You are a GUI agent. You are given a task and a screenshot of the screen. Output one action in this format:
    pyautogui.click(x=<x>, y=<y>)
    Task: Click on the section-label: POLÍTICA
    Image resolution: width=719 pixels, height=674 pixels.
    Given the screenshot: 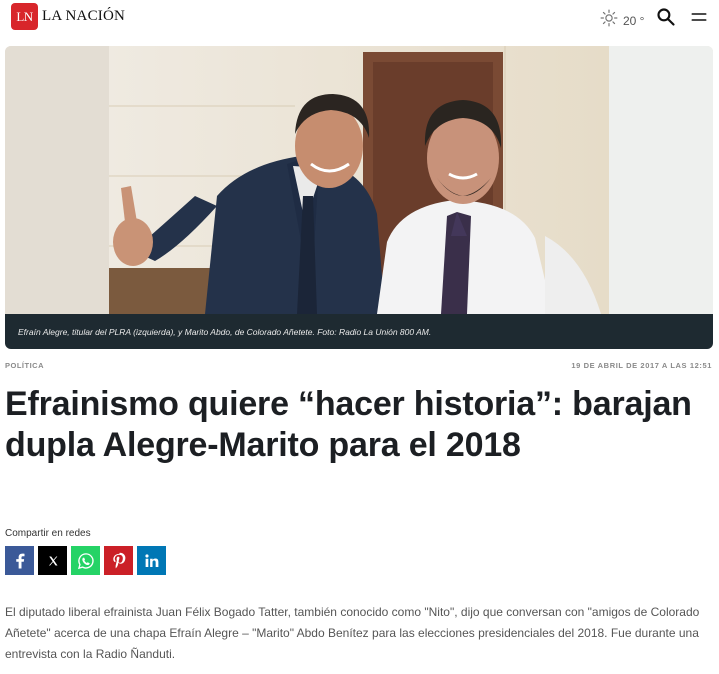 What is the action you would take?
    pyautogui.click(x=24, y=365)
    